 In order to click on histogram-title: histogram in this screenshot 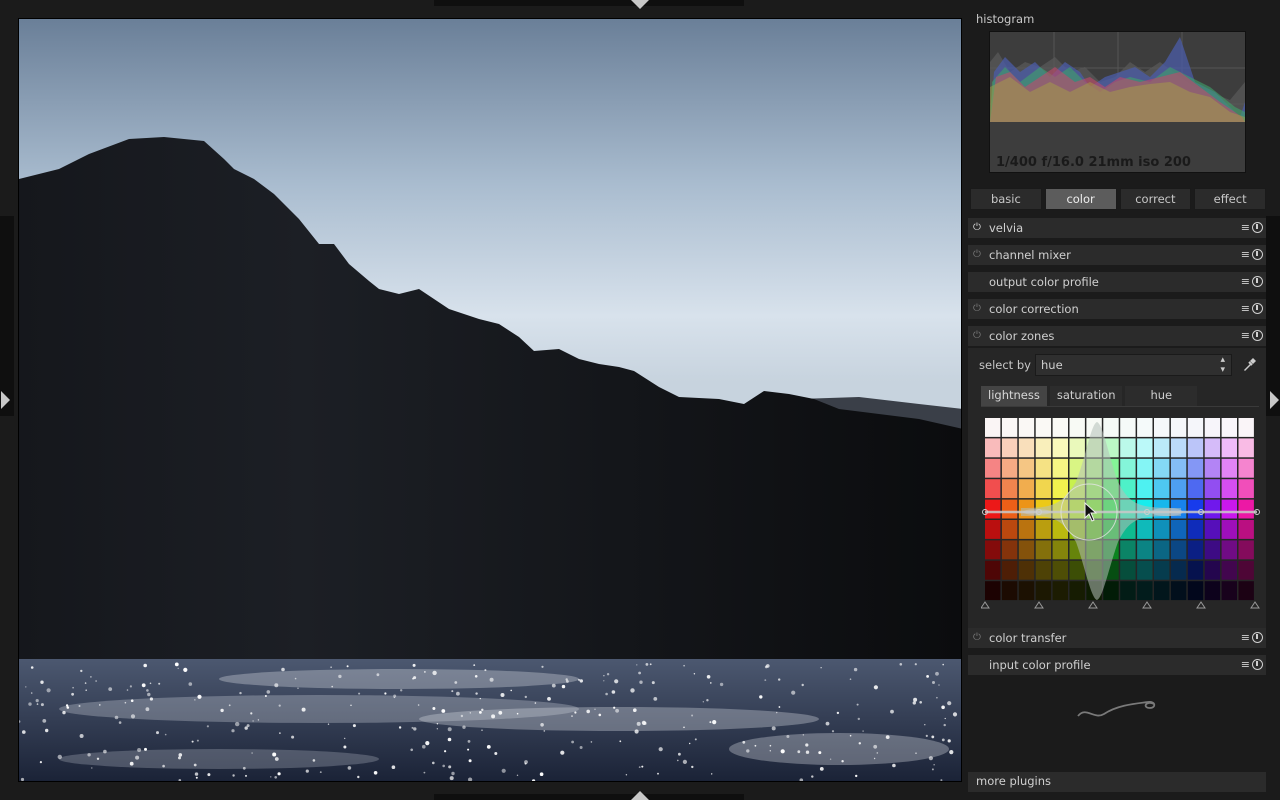, I will do `click(1005, 19)`.